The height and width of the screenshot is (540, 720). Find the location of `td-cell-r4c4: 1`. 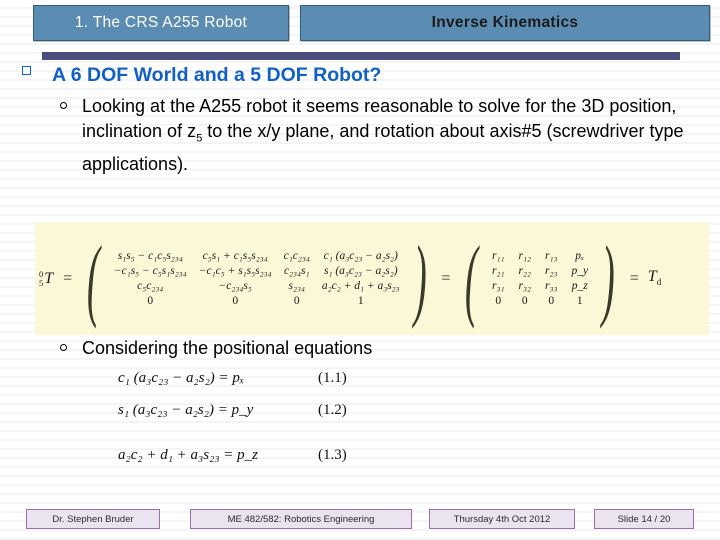

td-cell-r4c4: 1 is located at coordinates (579, 301).